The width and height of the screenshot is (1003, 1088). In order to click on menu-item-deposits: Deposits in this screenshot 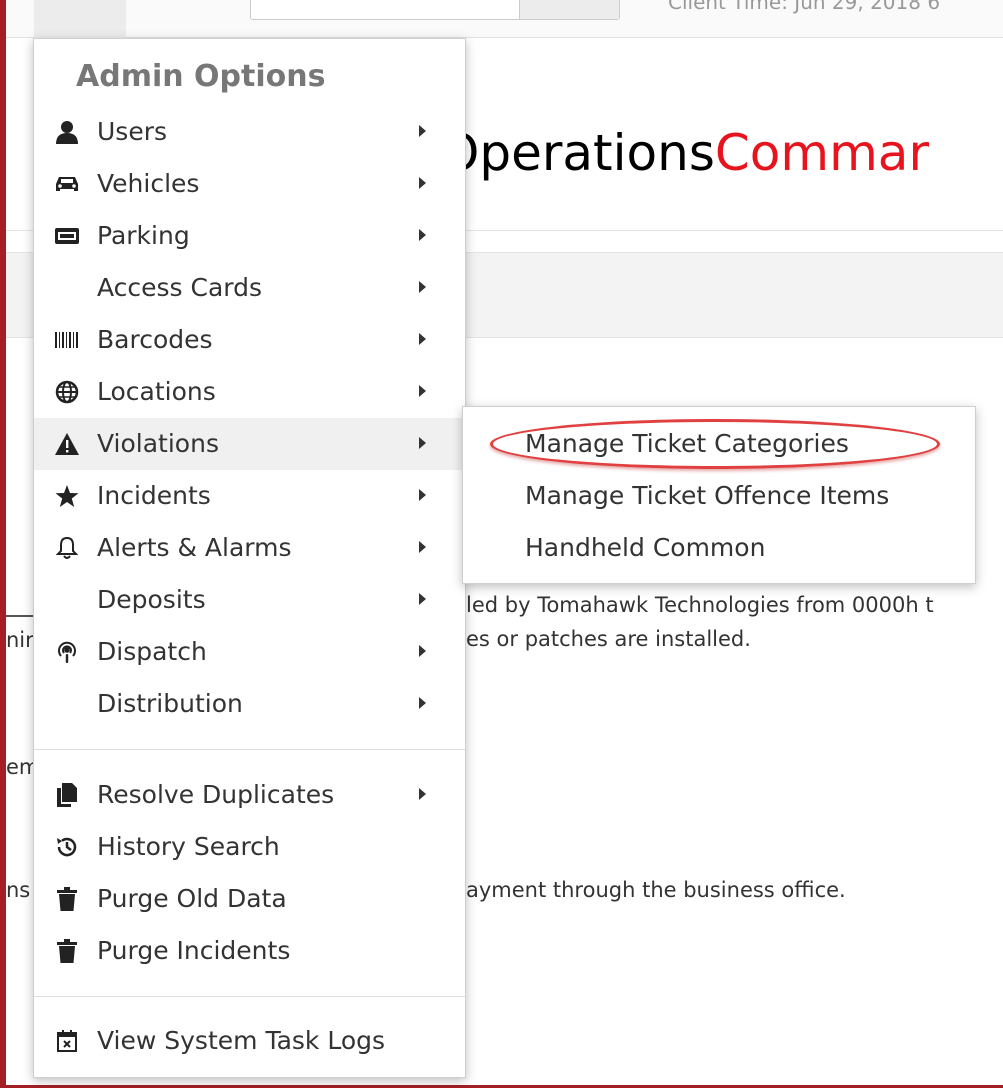, I will do `click(249, 600)`.